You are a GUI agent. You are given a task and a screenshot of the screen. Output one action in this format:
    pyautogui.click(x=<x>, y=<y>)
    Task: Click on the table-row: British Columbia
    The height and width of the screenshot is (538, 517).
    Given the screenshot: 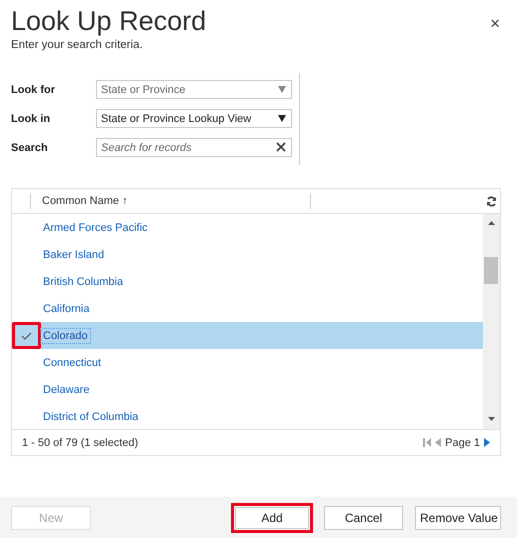 What is the action you would take?
    pyautogui.click(x=247, y=281)
    